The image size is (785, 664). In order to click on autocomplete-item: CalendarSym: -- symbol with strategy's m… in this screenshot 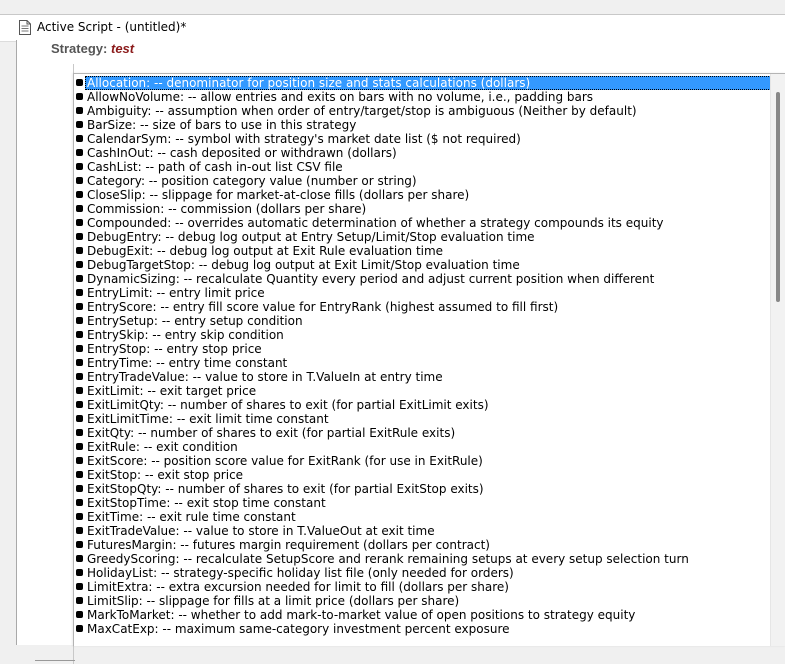, I will do `click(422, 139)`.